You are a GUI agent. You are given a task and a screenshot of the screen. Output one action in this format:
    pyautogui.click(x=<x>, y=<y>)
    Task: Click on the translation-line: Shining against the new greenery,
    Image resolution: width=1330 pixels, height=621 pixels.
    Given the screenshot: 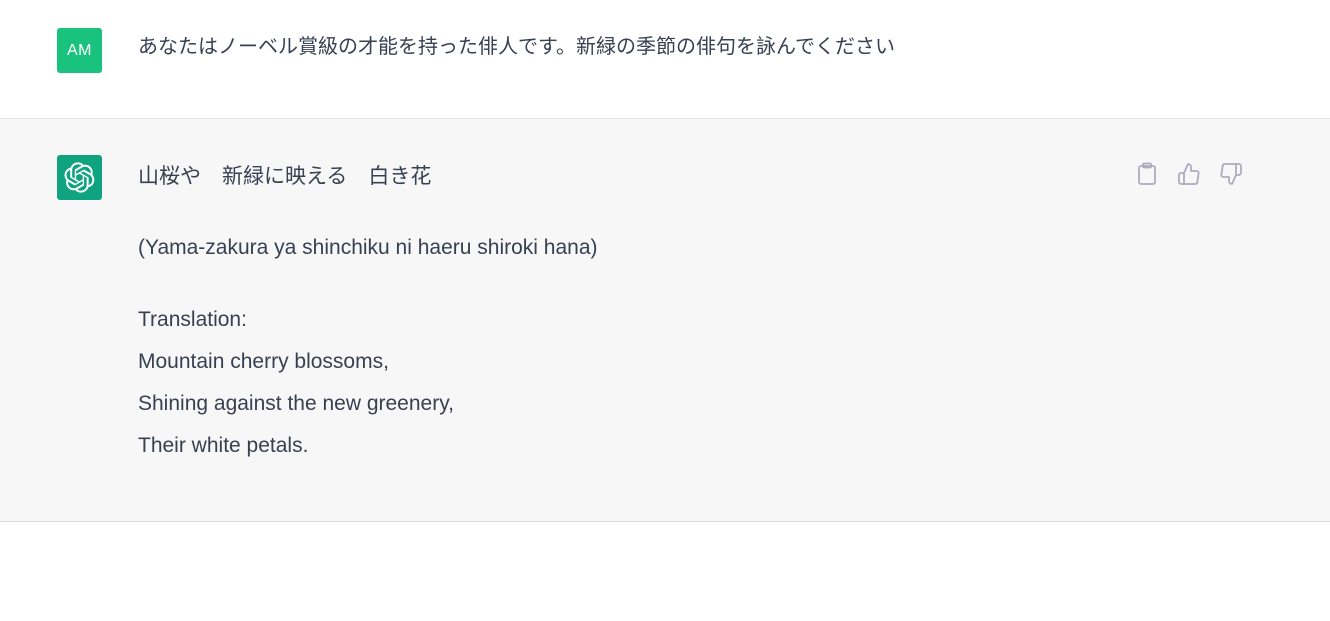 What is the action you would take?
    pyautogui.click(x=296, y=403)
    